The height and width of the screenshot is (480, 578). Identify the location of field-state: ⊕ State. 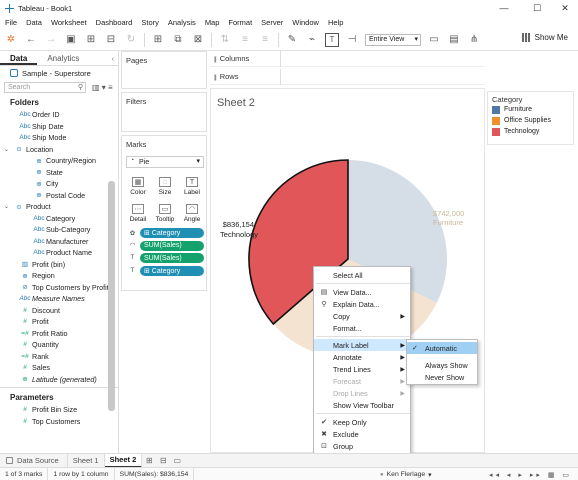
(59, 173).